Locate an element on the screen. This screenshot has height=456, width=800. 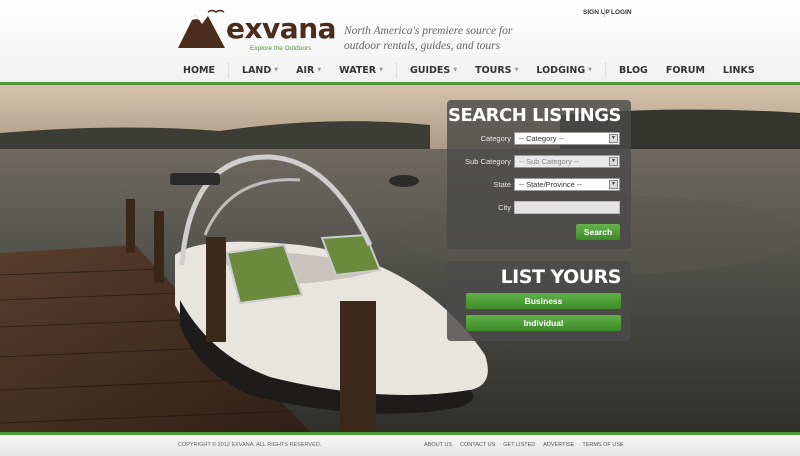
nav-tours-label: TOURS is located at coordinates (493, 70).